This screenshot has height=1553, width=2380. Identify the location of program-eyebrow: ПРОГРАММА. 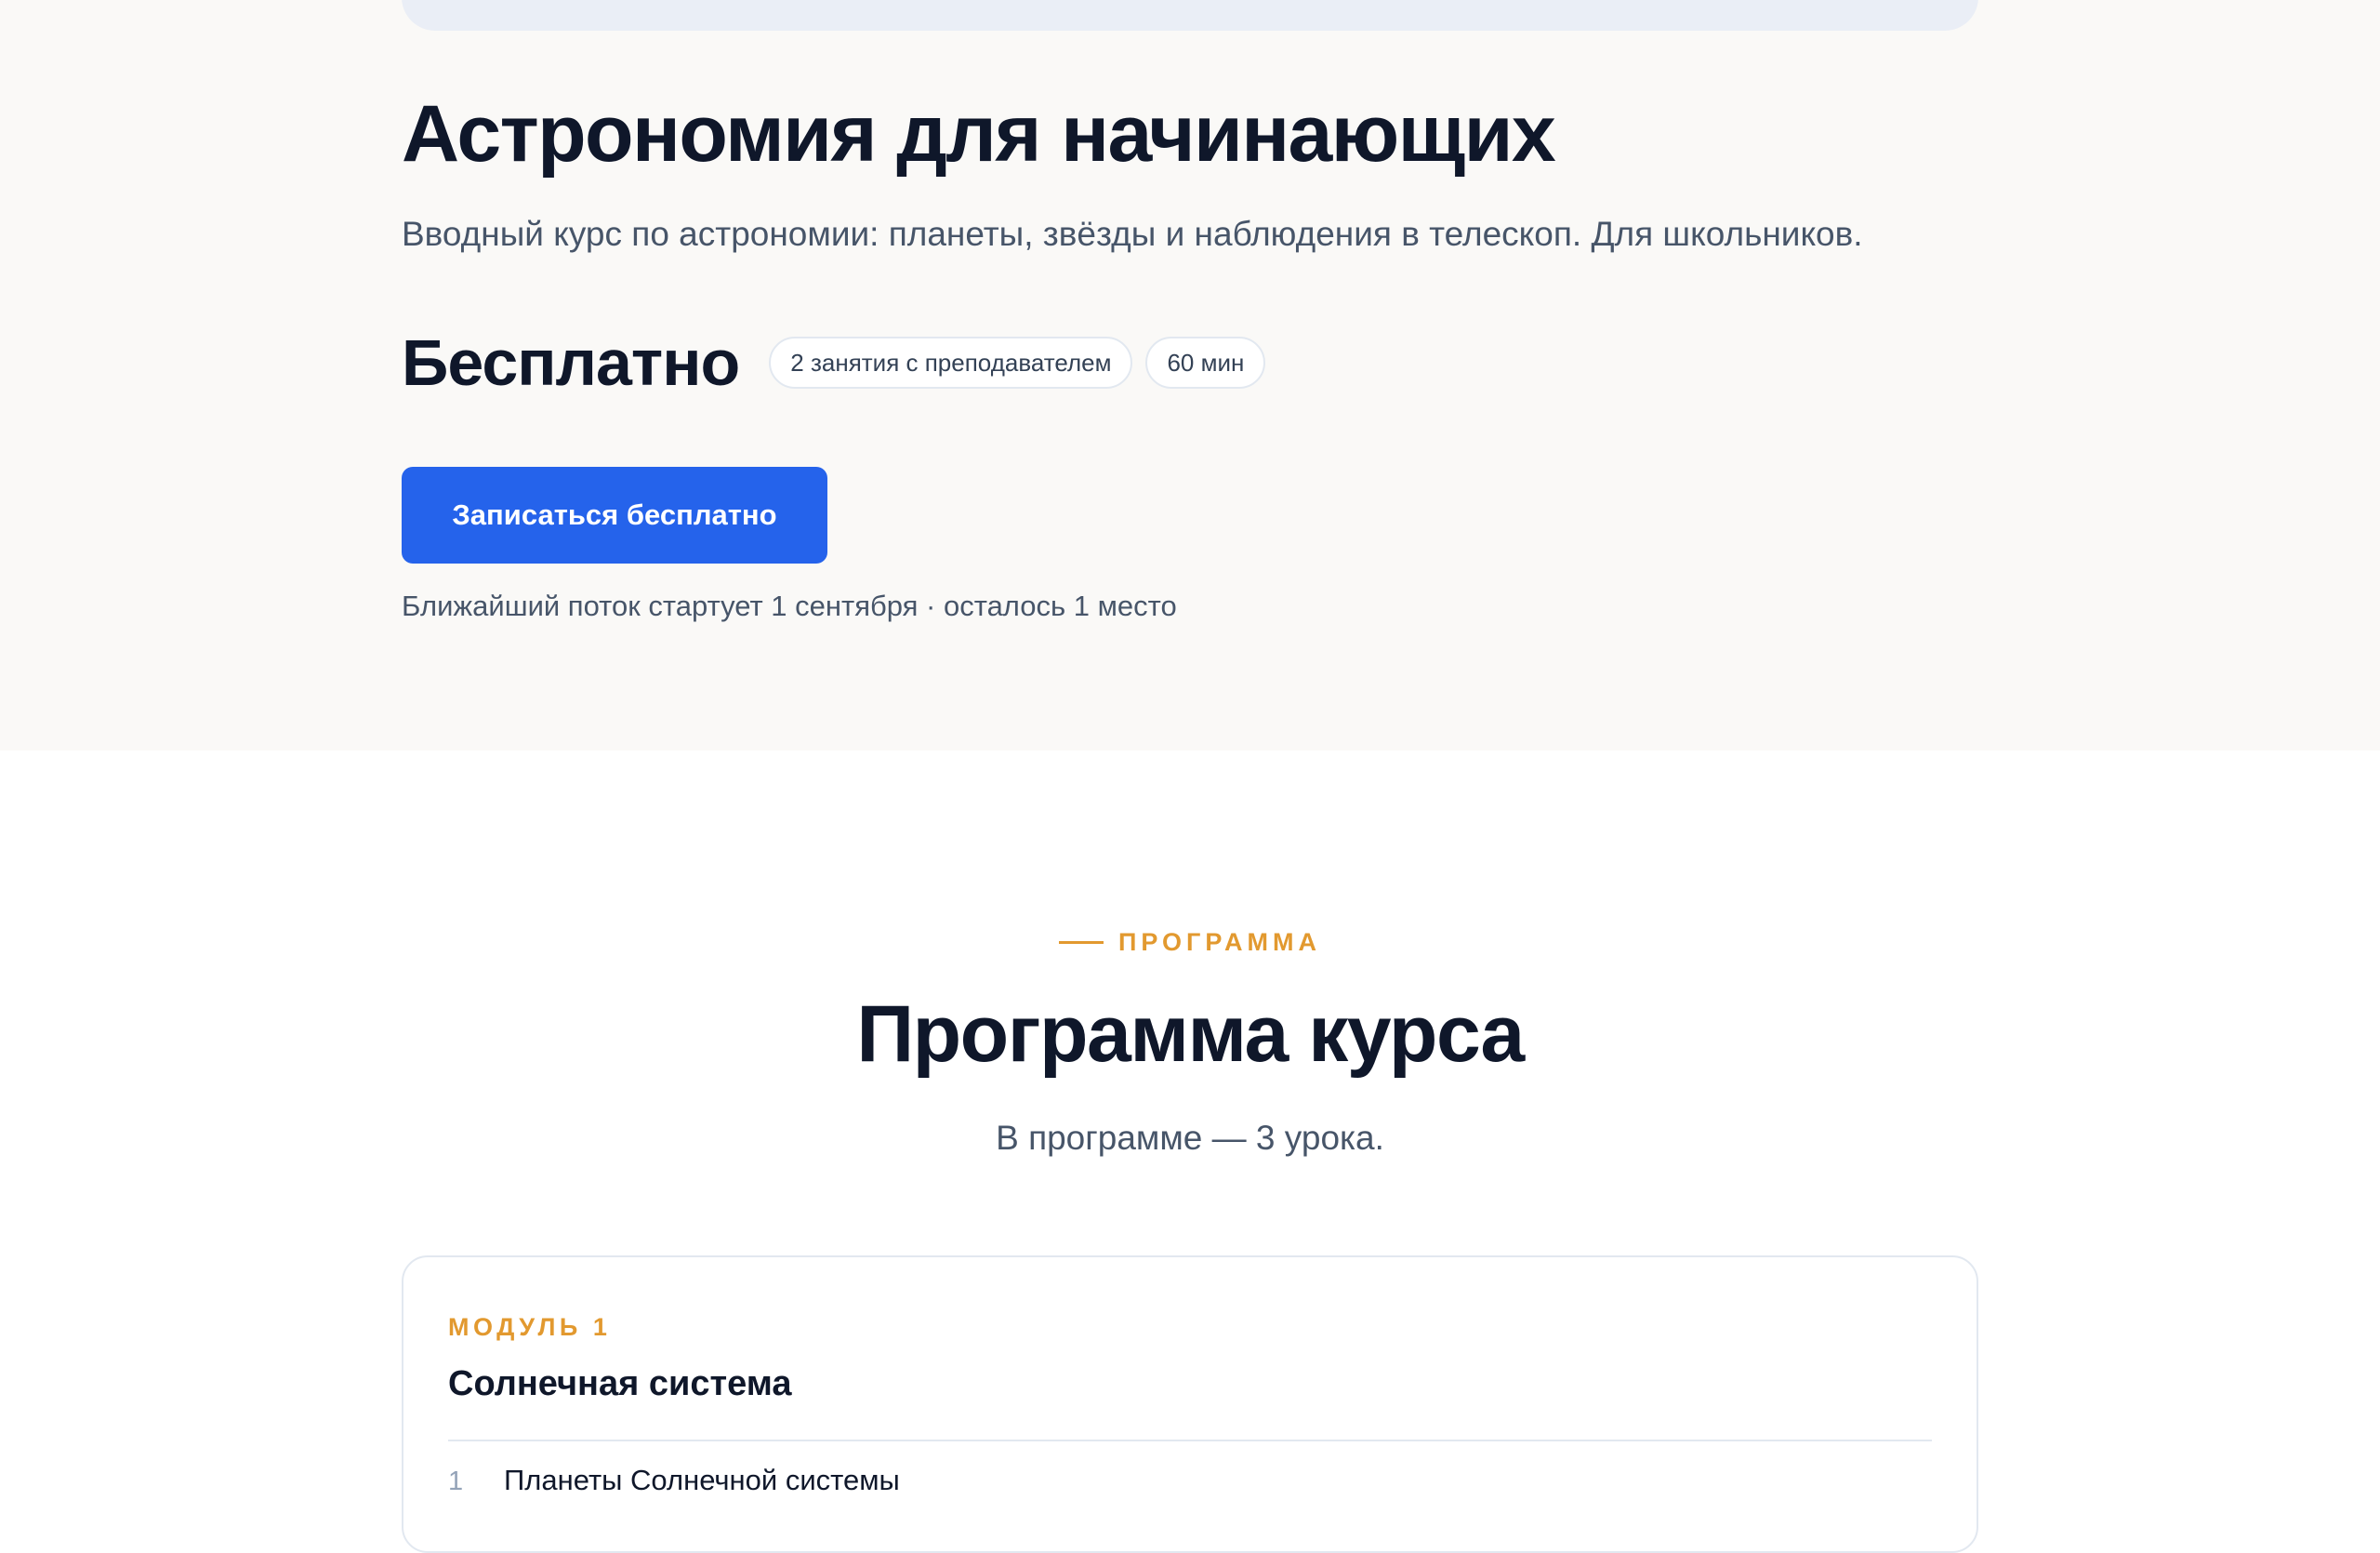
(1190, 943).